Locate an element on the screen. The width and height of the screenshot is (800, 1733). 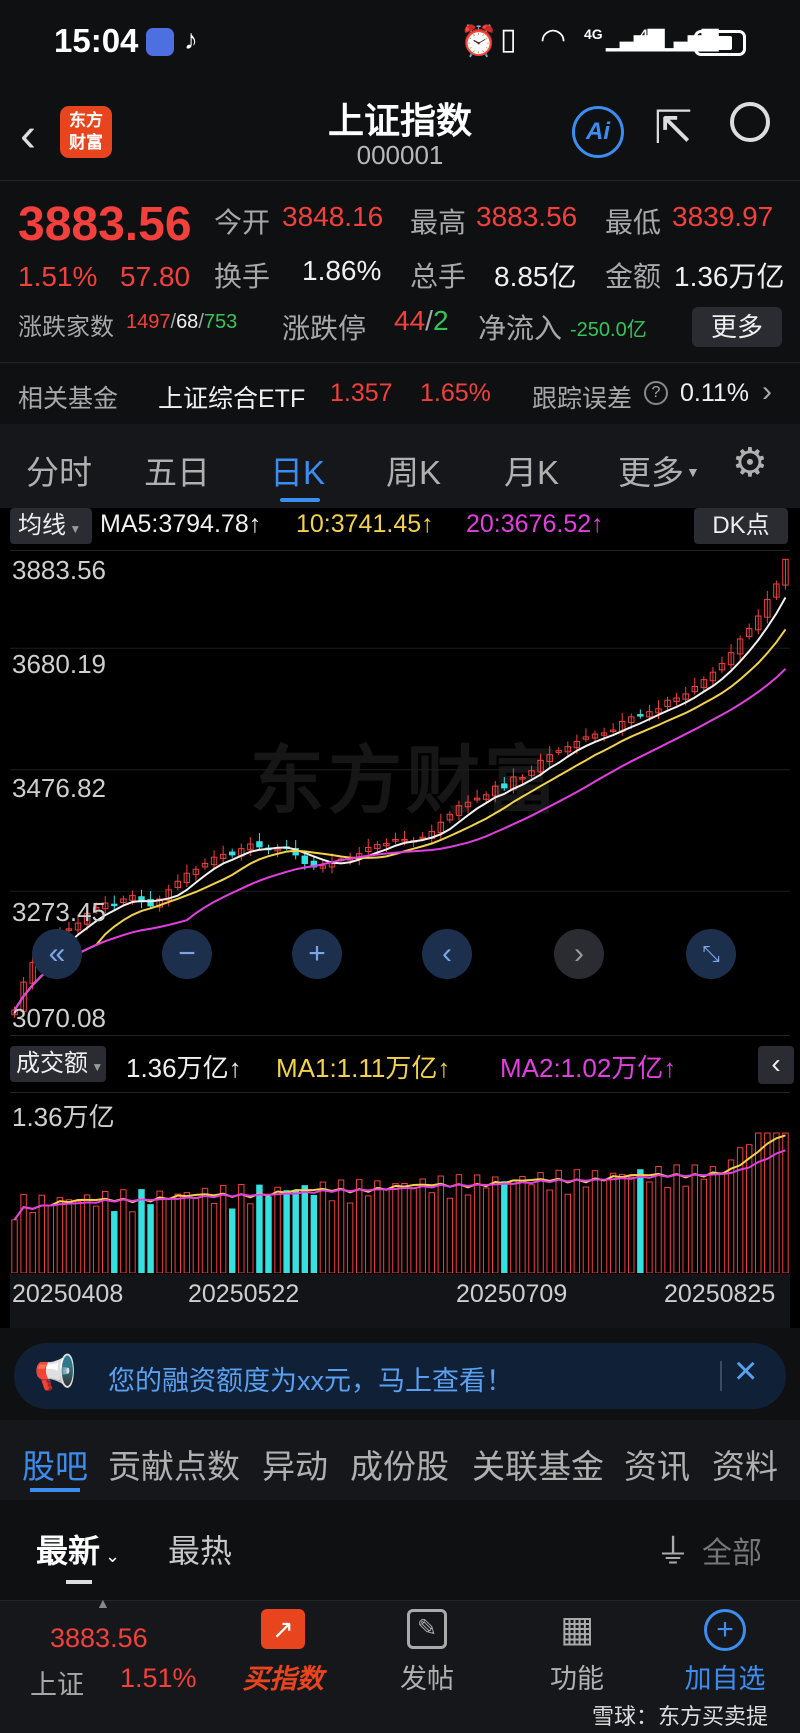
limit-values: 44/2 is located at coordinates (421, 320).